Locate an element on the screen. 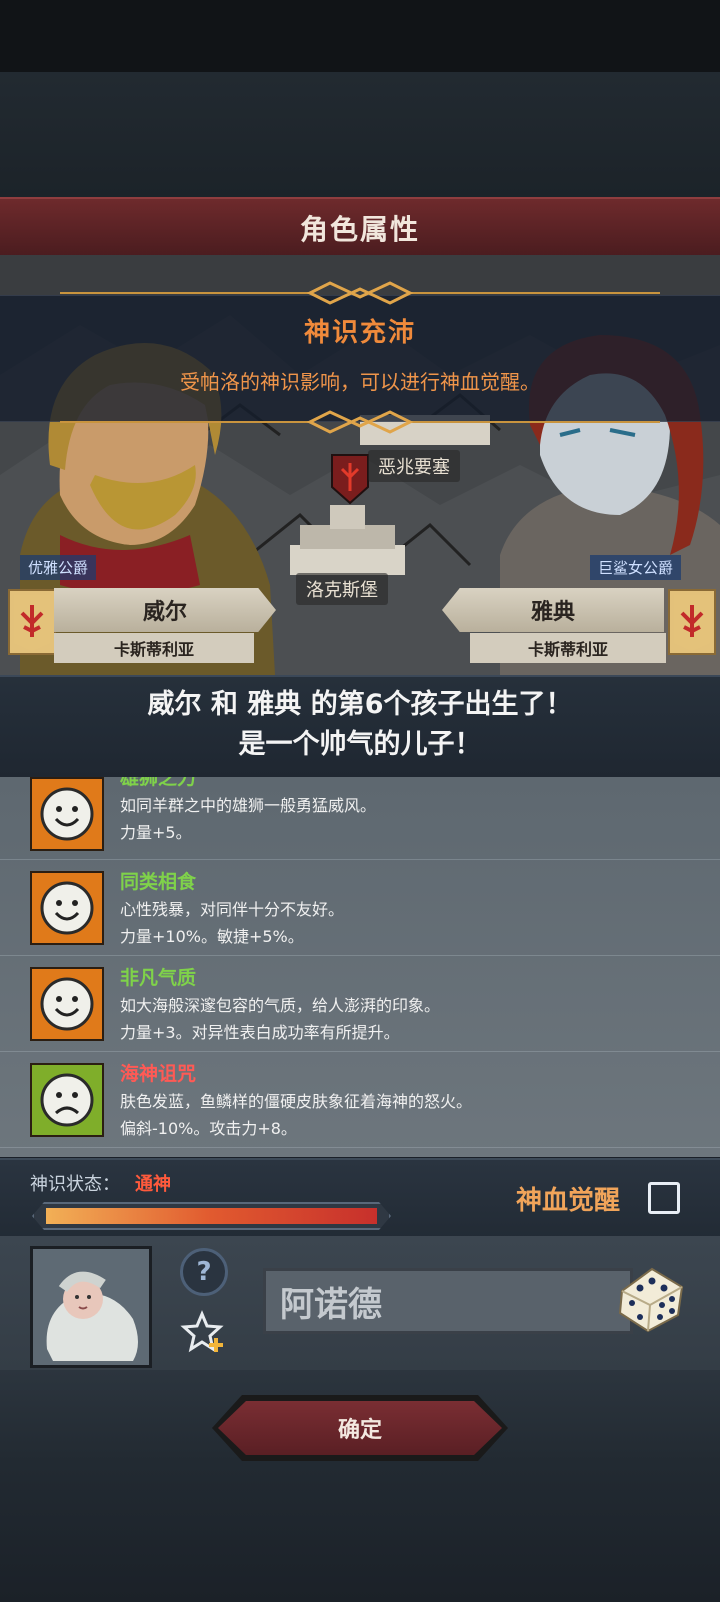 Image resolution: width=720 pixels, height=1602 pixels. mother-name: 雅典 is located at coordinates (553, 610).